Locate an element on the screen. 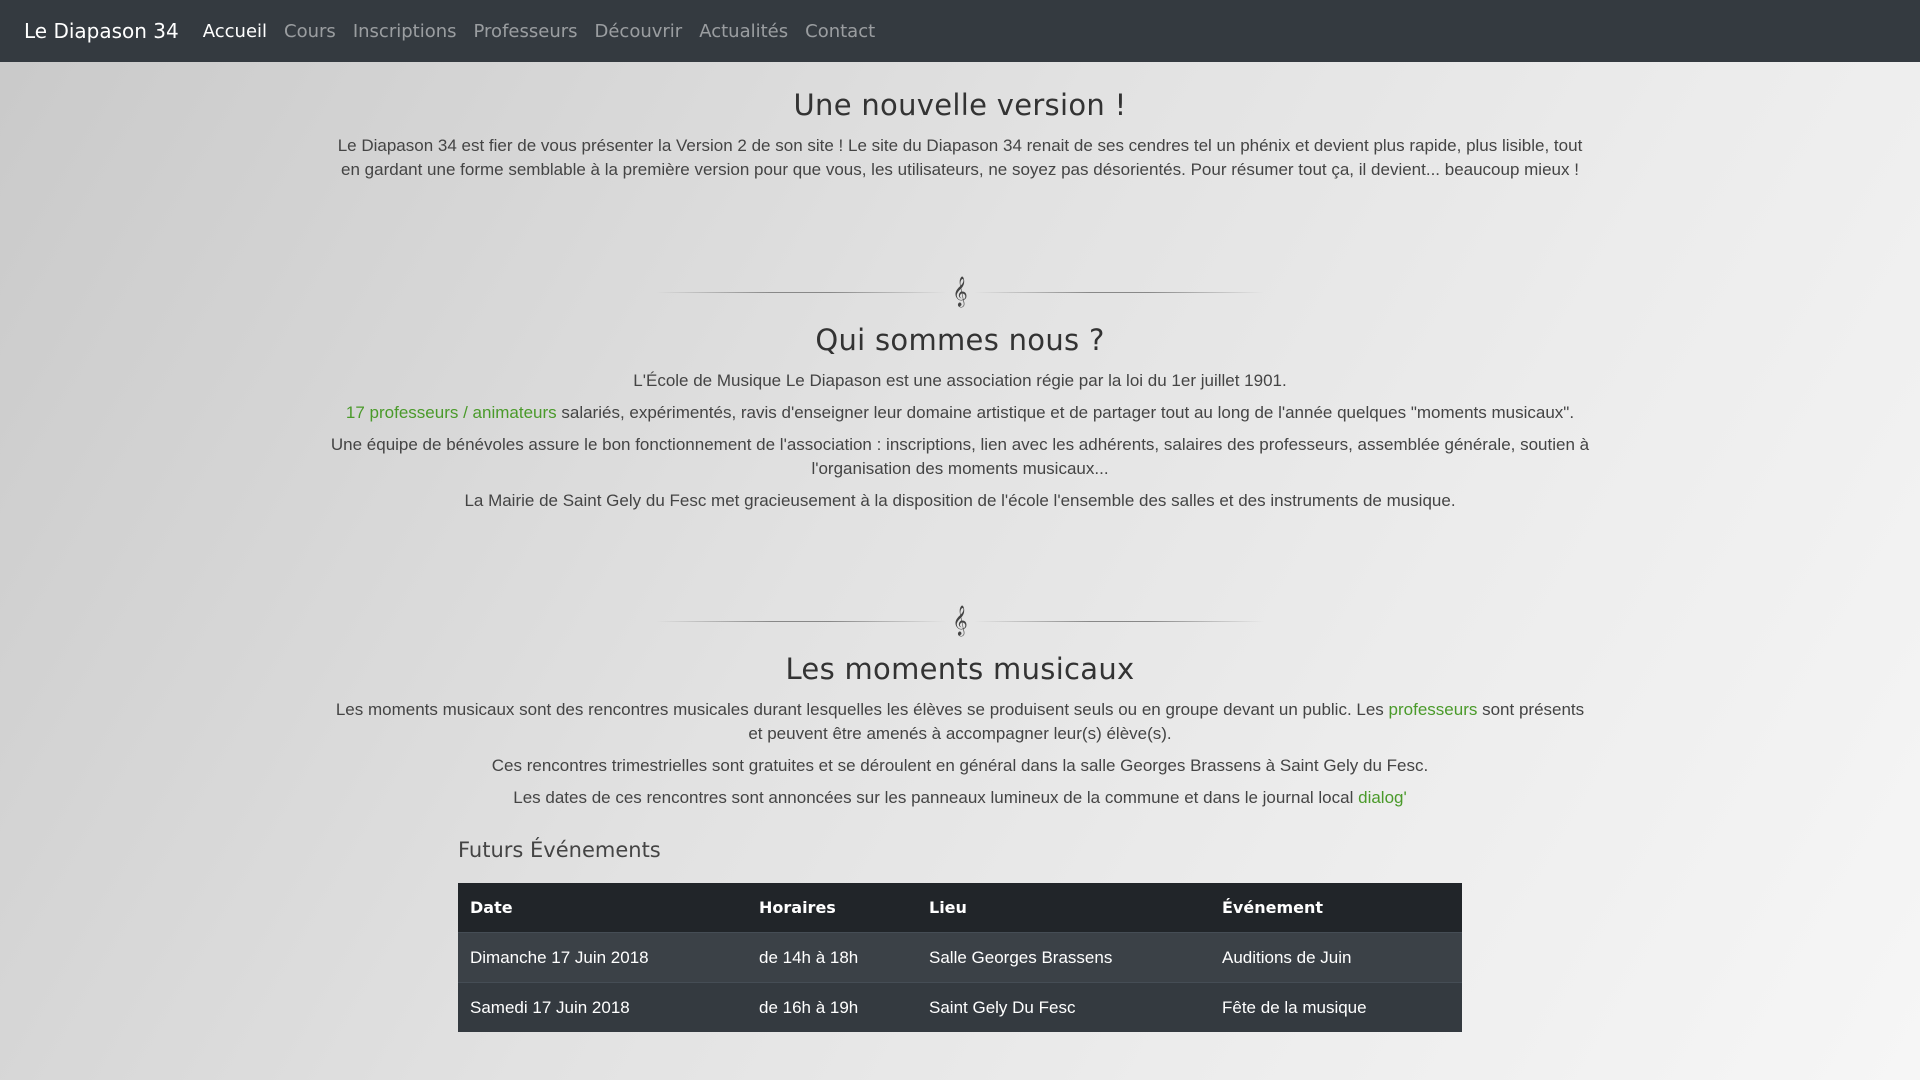 This screenshot has width=1920, height=1080. event-date: Dimanche 17 Juin 2018 is located at coordinates (602, 957).